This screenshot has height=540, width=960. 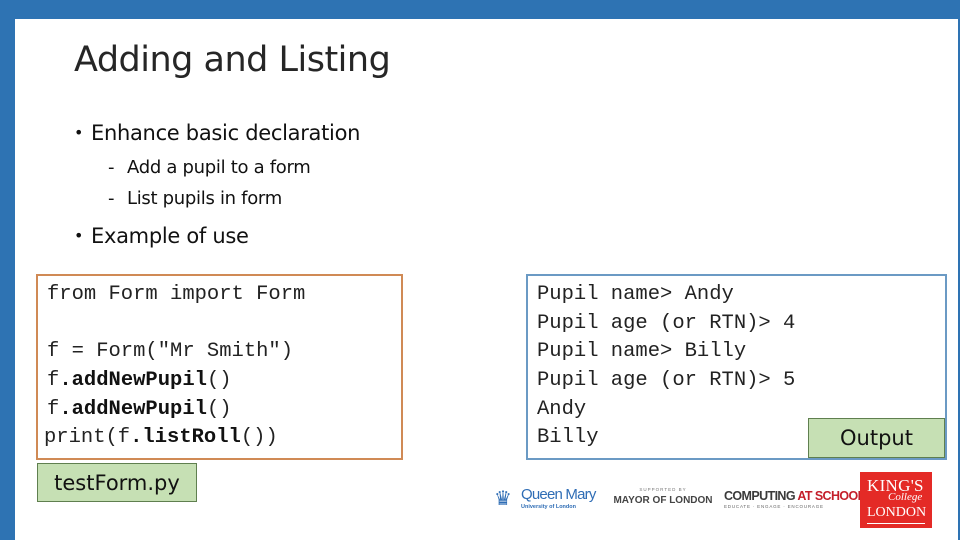 What do you see at coordinates (831, 496) in the screenshot?
I see `cas-name-part2: AT SCHOOL` at bounding box center [831, 496].